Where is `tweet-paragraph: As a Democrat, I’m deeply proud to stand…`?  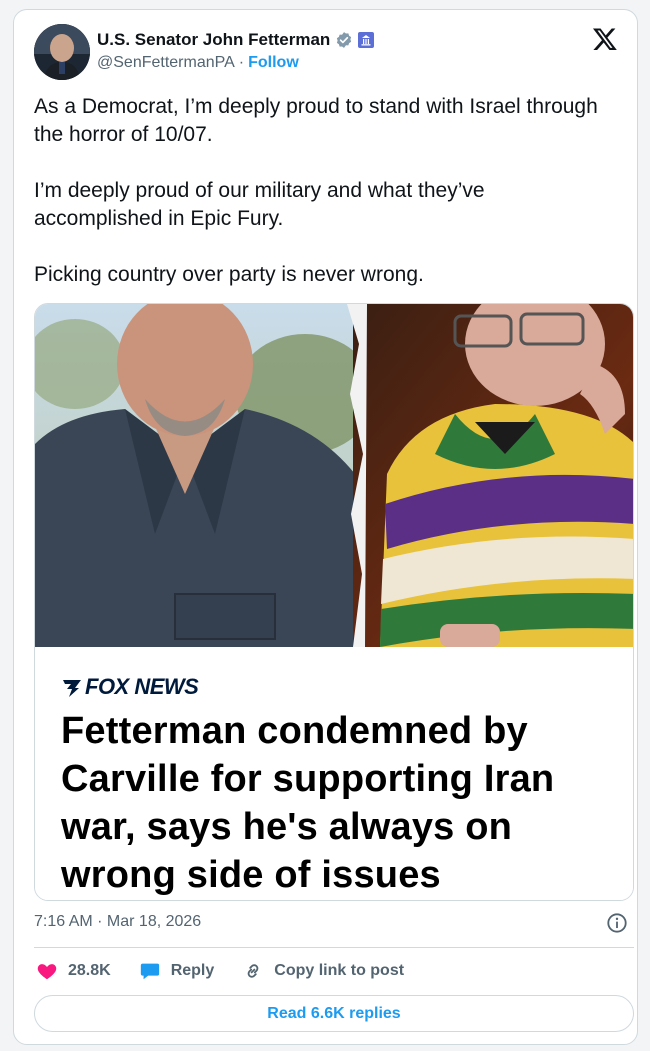
tweet-paragraph: As a Democrat, I’m deeply proud to stand… is located at coordinates (316, 120).